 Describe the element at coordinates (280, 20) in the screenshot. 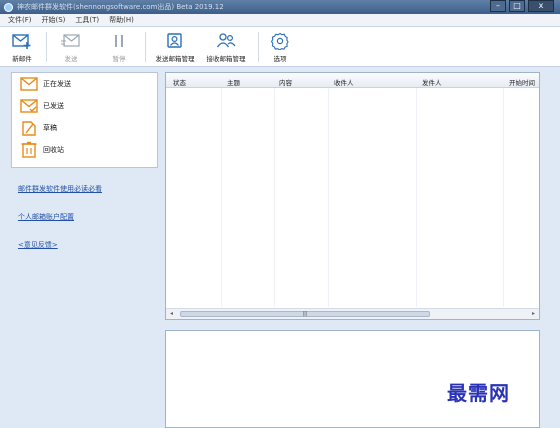

I see `menu-bar: 文件(F) 开始(S) 工具(T) 帮助(H)` at that location.